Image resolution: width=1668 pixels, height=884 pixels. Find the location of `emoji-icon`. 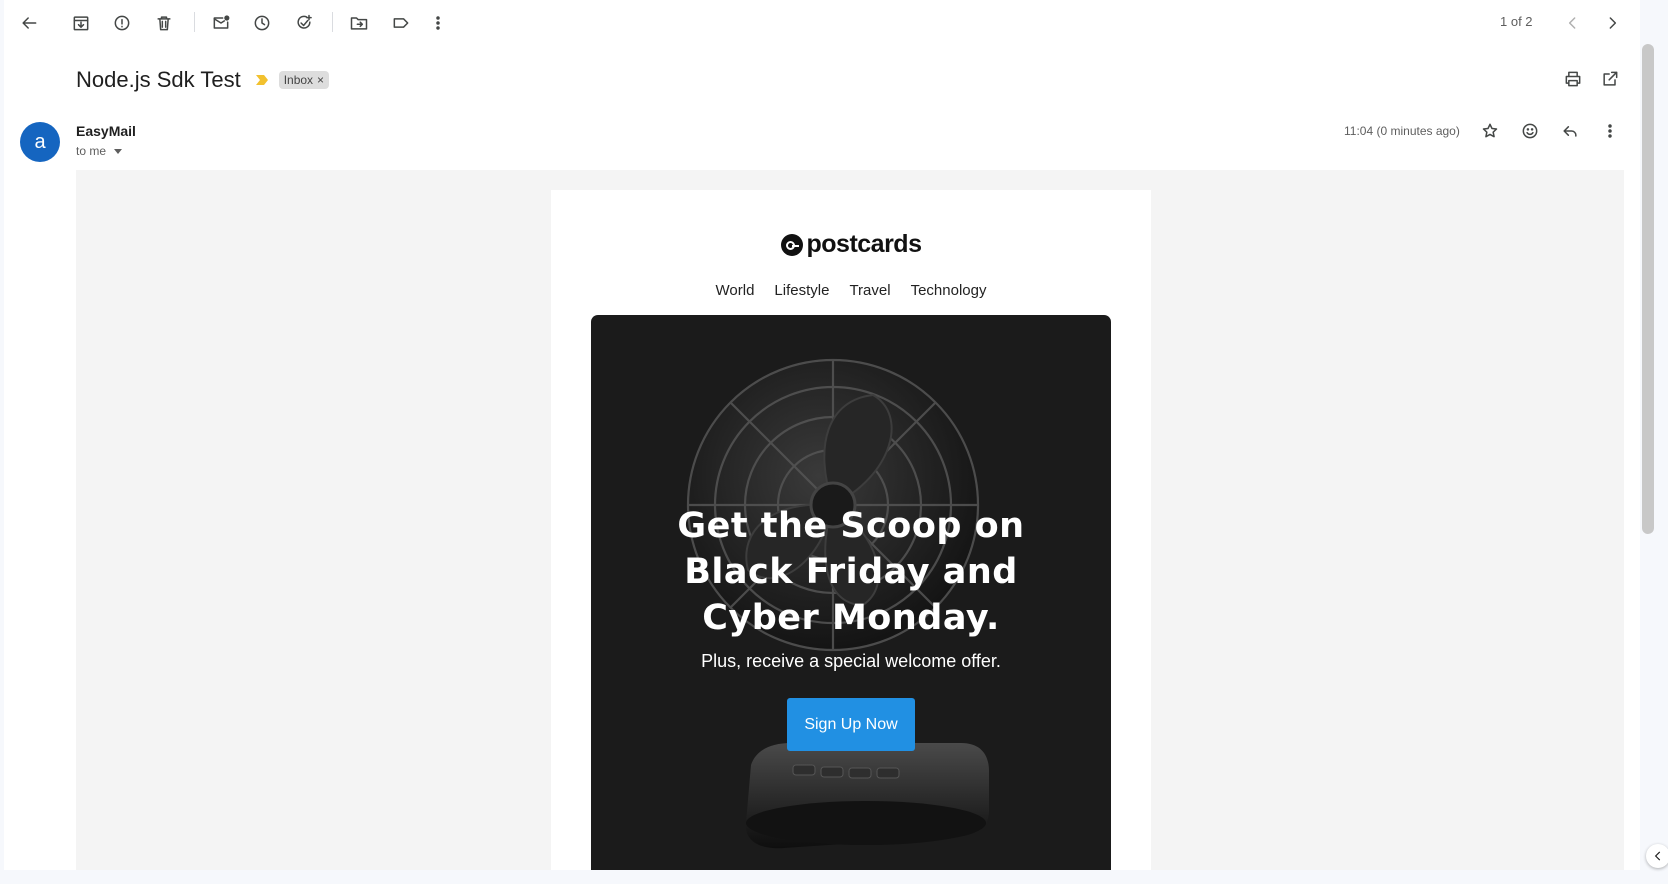

emoji-icon is located at coordinates (1530, 131).